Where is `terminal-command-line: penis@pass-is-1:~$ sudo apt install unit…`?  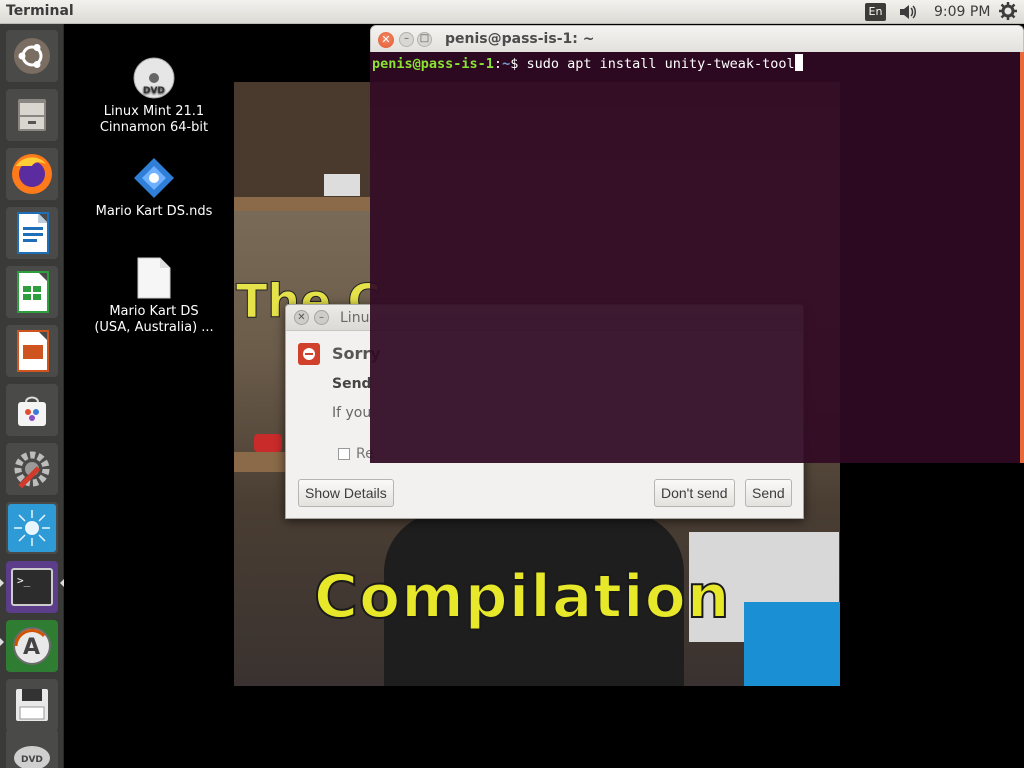
terminal-command-line: penis@pass-is-1:~$ sudo apt install unit… is located at coordinates (587, 63).